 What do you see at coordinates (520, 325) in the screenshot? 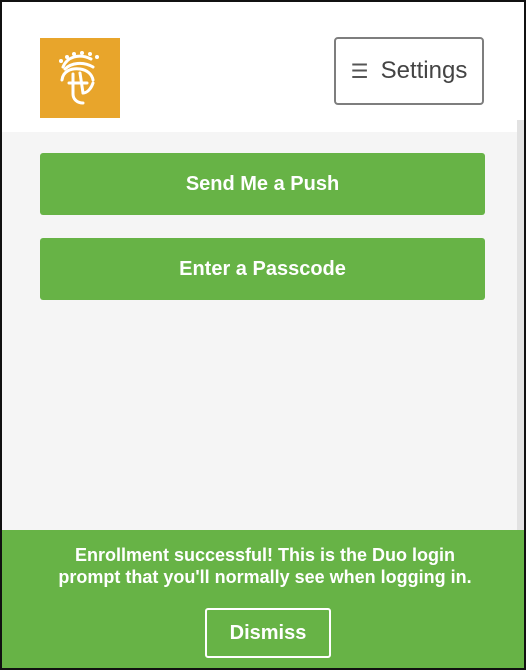
I see `scrollbar` at bounding box center [520, 325].